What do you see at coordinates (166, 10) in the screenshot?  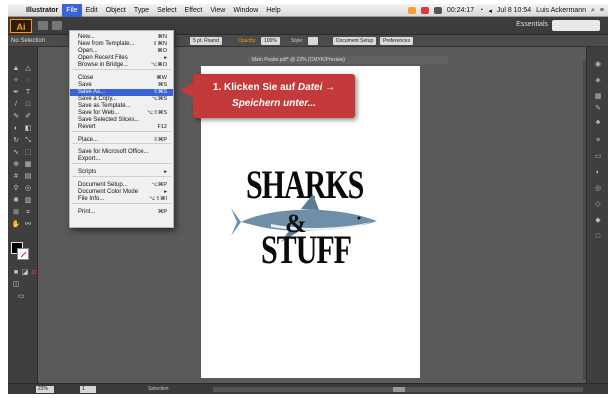 I see `menu-select: Select` at bounding box center [166, 10].